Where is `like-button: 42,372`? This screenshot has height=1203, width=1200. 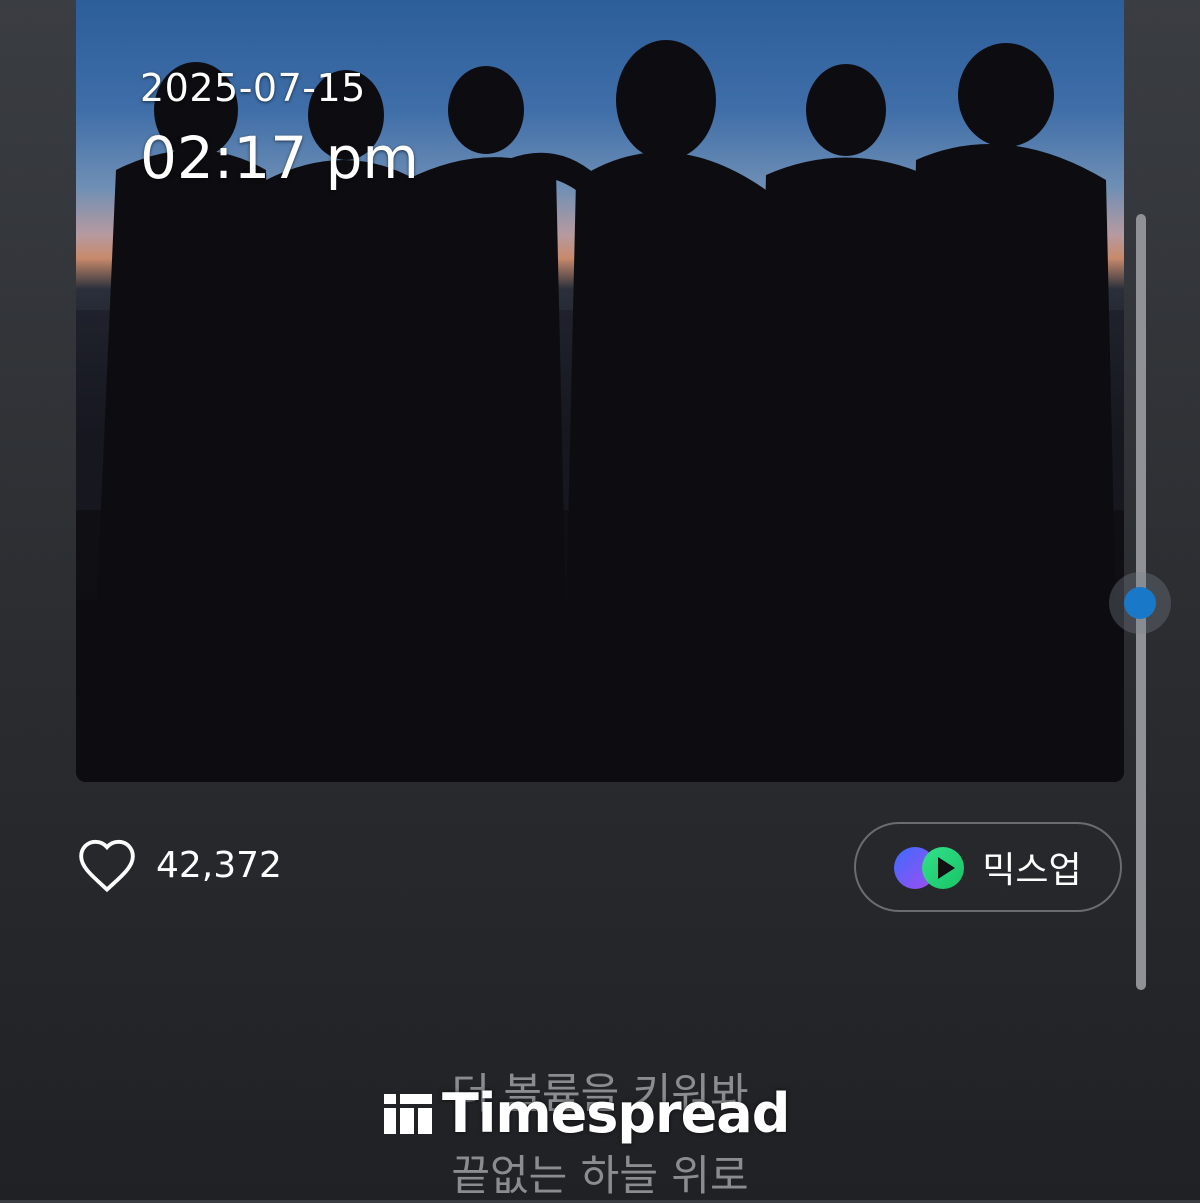
like-button: 42,372 is located at coordinates (179, 865).